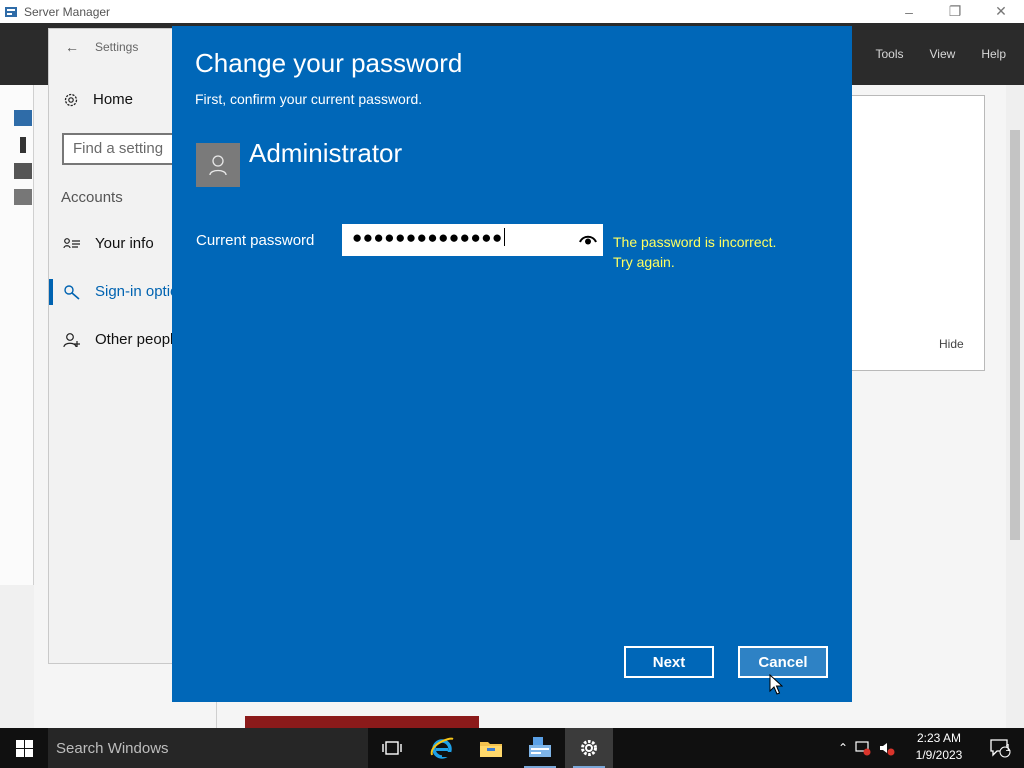 Image resolution: width=1024 pixels, height=768 pixels. What do you see at coordinates (117, 47) in the screenshot?
I see `settings-title: Settings` at bounding box center [117, 47].